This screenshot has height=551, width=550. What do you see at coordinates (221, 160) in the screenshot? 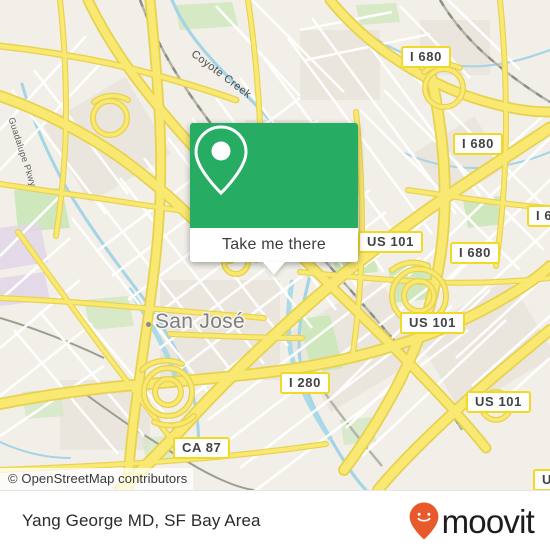
I see `map-pin-icon` at bounding box center [221, 160].